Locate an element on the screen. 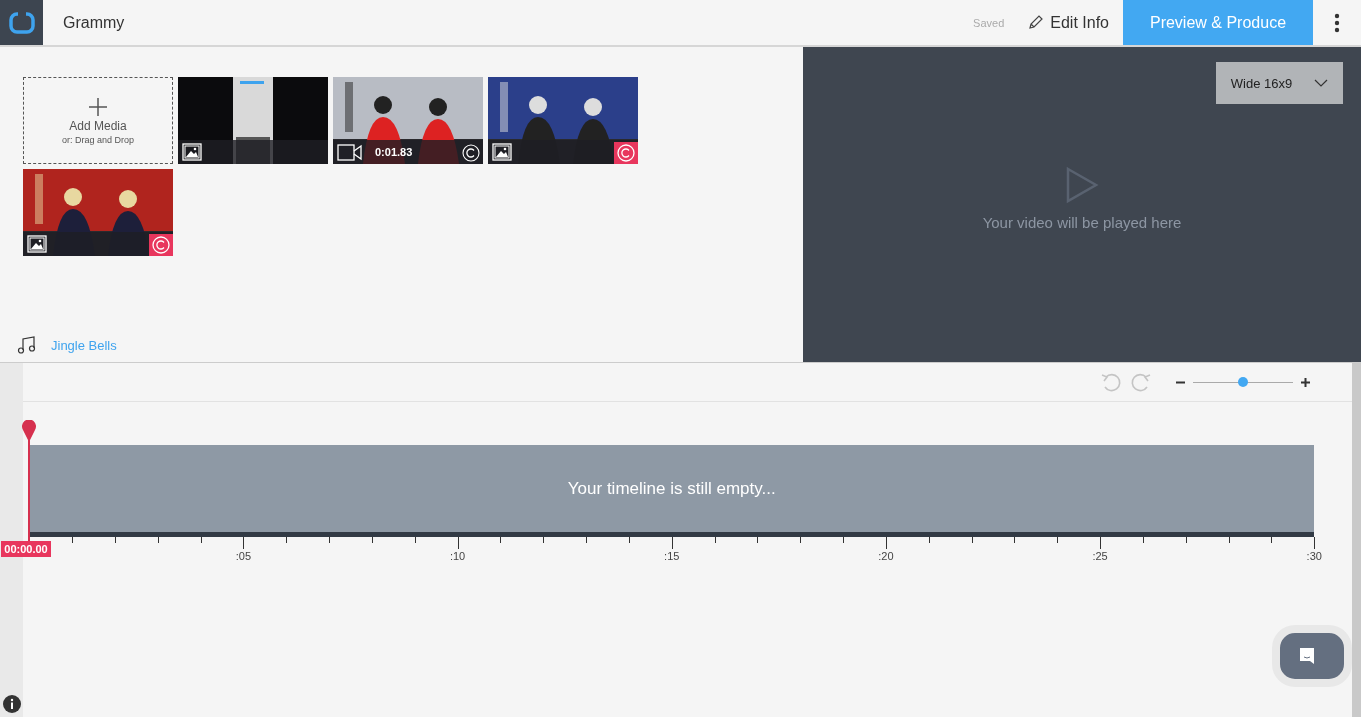 Image resolution: width=1361 pixels, height=717 pixels. ruler-label: :20 is located at coordinates (886, 556).